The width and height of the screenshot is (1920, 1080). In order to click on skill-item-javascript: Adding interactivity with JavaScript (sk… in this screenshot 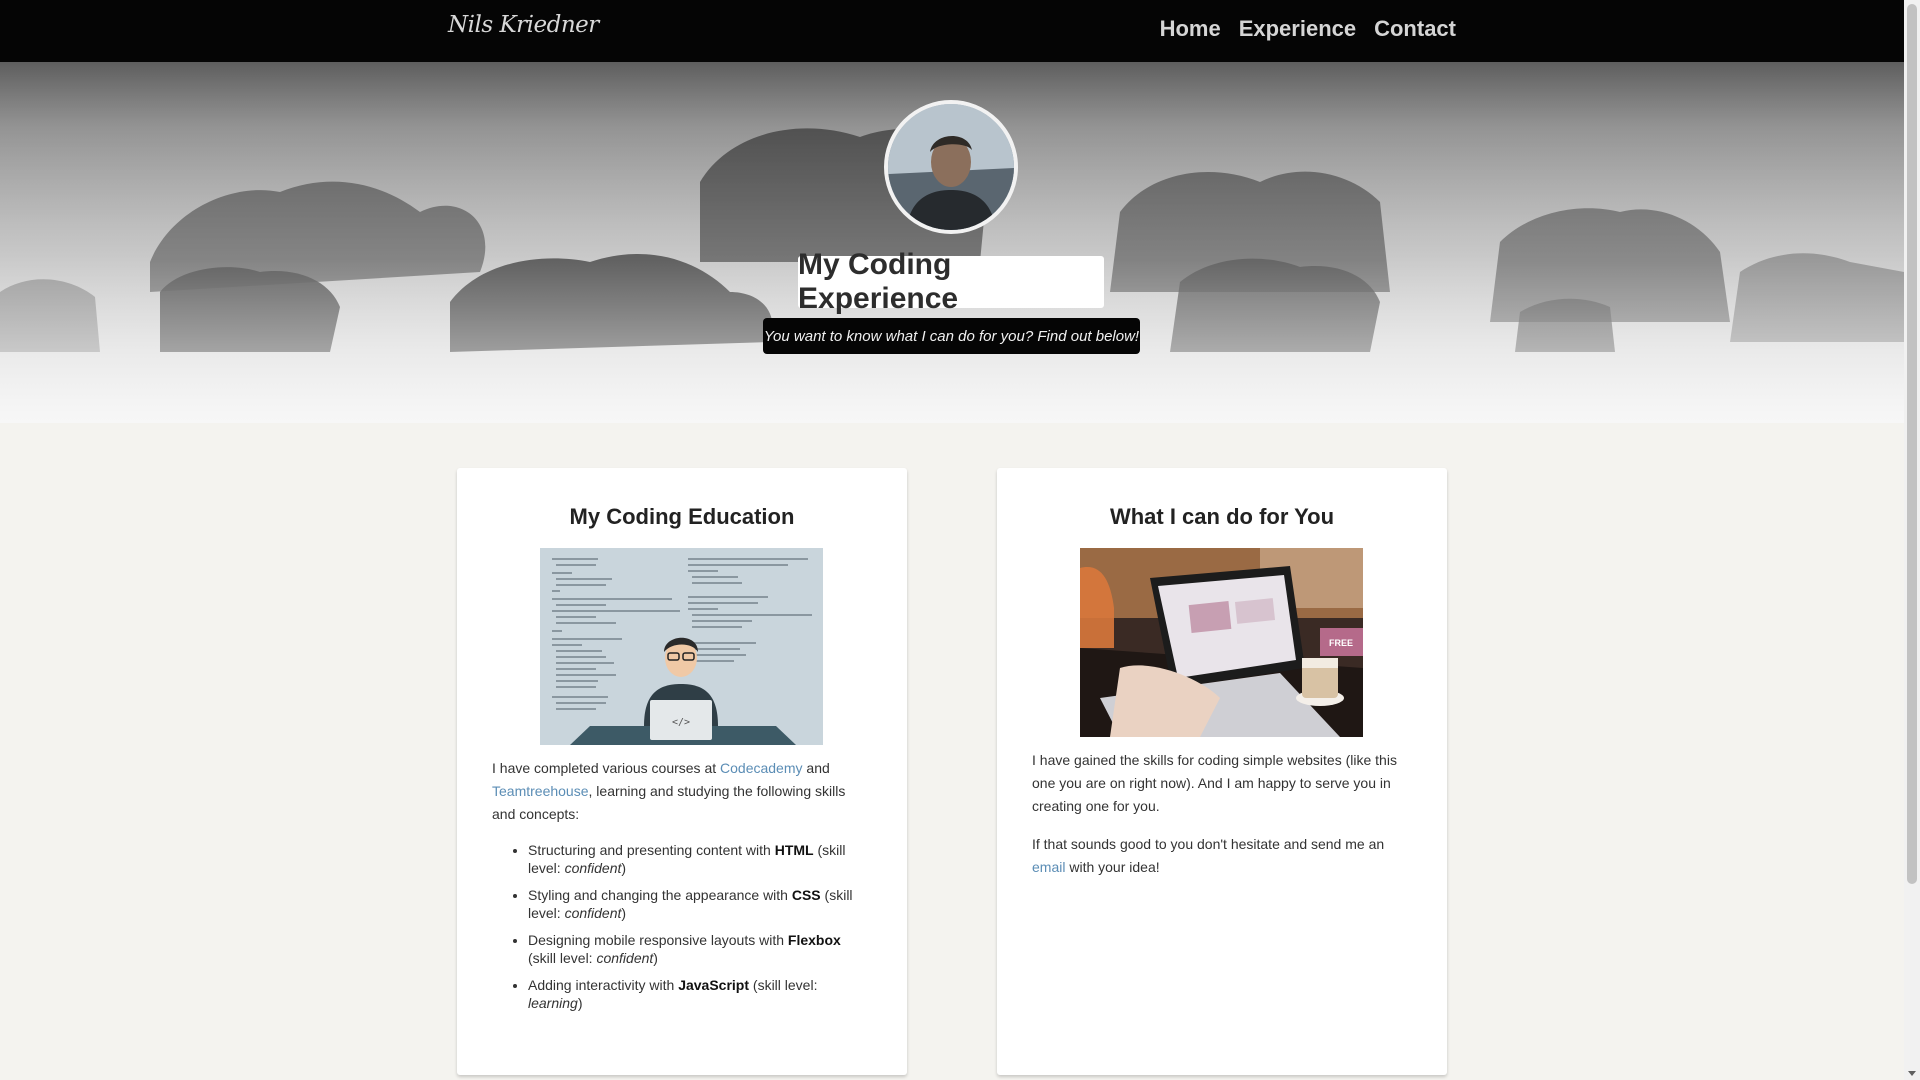, I will do `click(700, 994)`.